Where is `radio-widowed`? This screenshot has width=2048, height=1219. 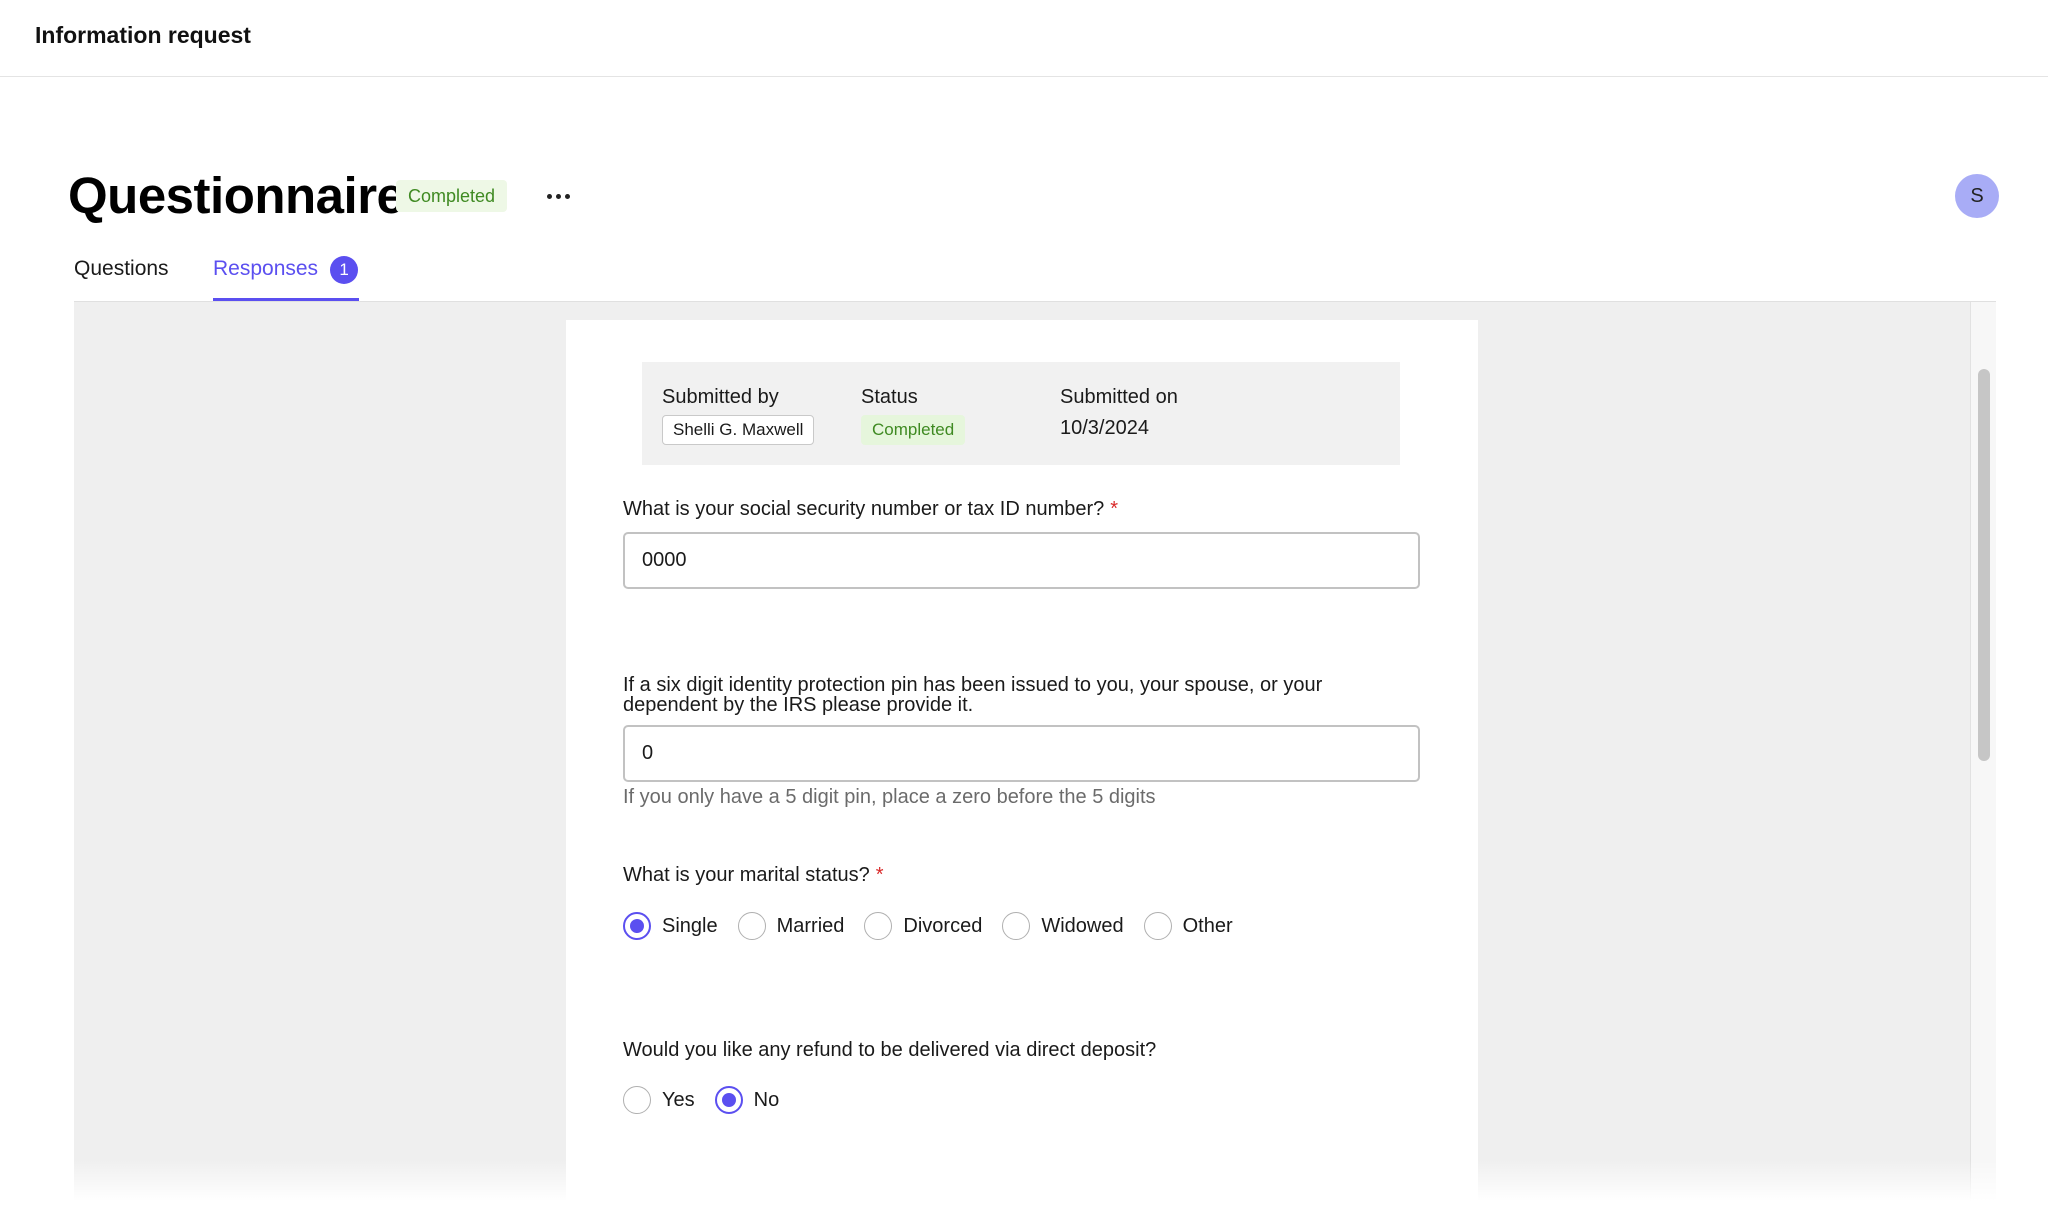
radio-widowed is located at coordinates (1016, 926).